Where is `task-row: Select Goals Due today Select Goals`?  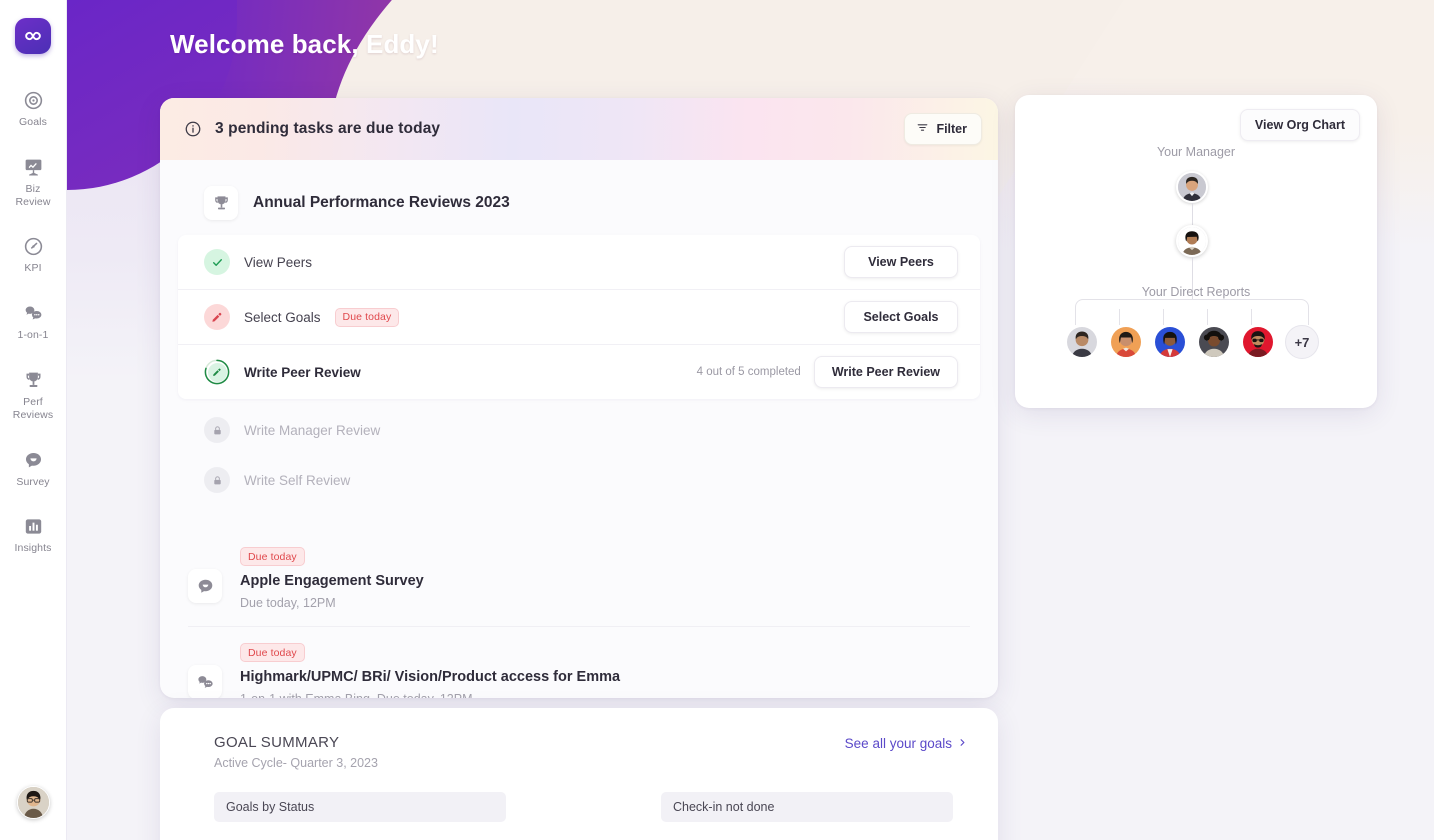
task-row: Select Goals Due today Select Goals is located at coordinates (579, 316).